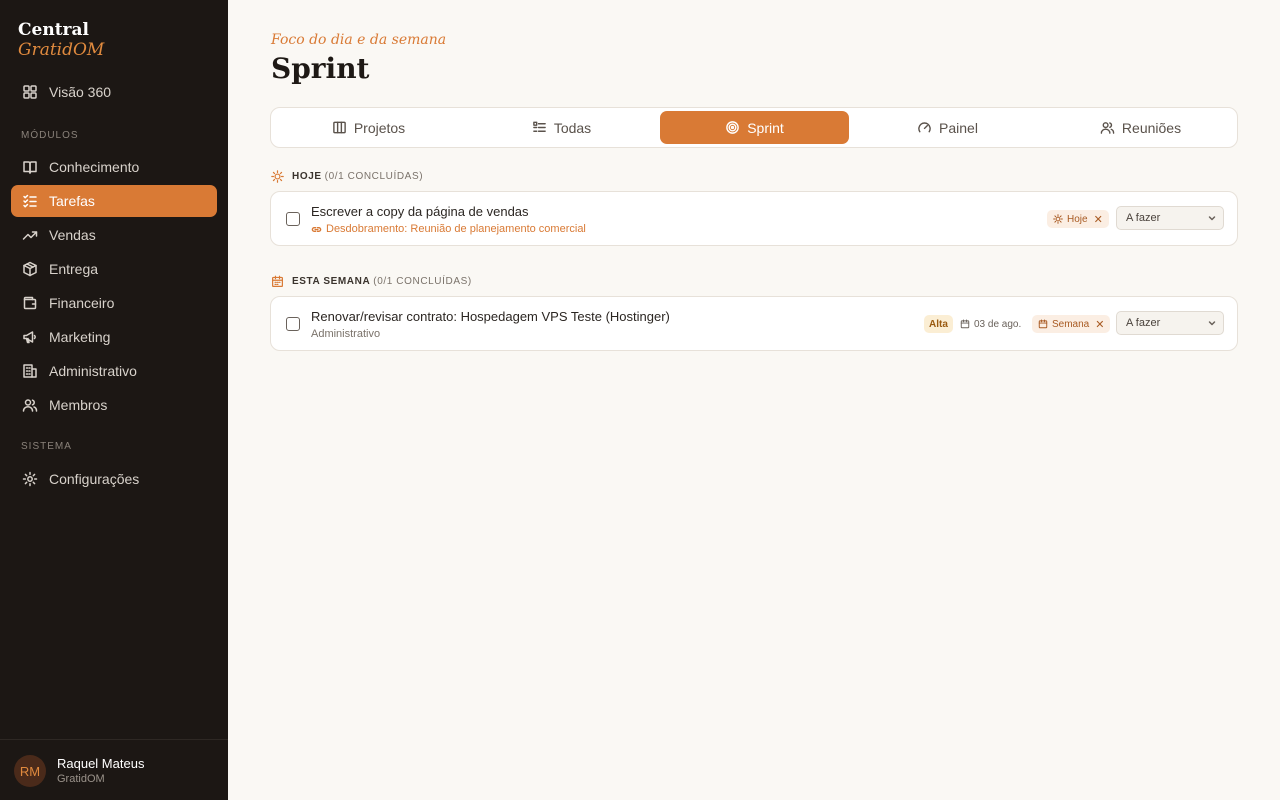  I want to click on target-icon, so click(732, 127).